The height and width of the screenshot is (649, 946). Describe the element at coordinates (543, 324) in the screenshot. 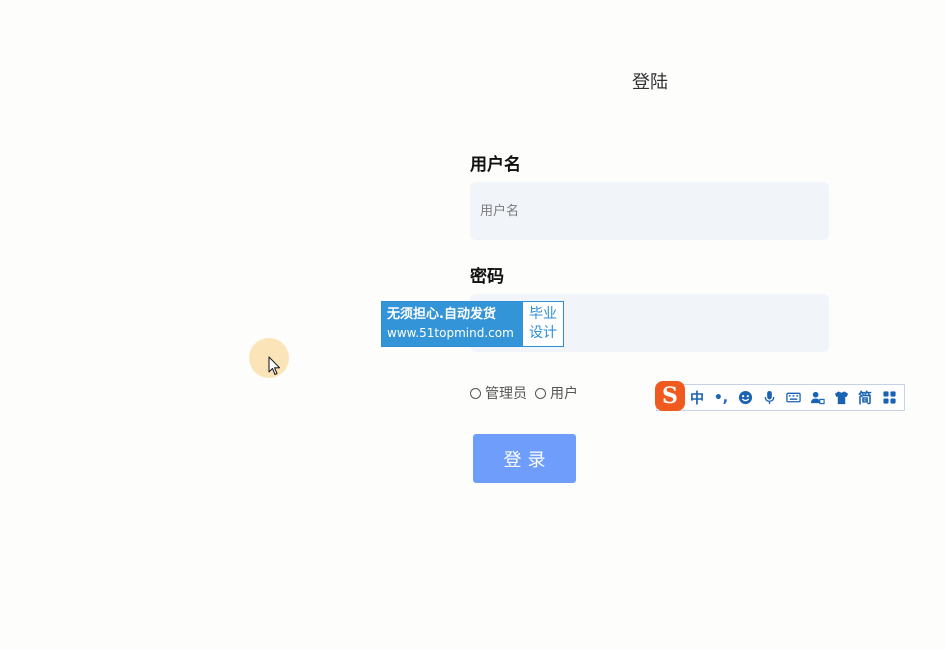

I see `watermark-badge: 毕业 设计` at that location.